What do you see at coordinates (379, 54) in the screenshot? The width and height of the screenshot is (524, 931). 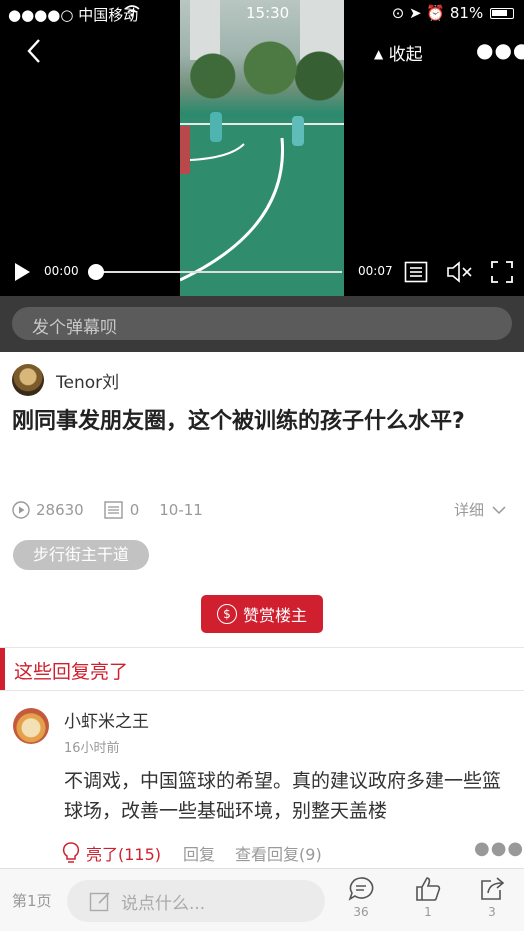 I see `triangle-up-icon: ▲` at bounding box center [379, 54].